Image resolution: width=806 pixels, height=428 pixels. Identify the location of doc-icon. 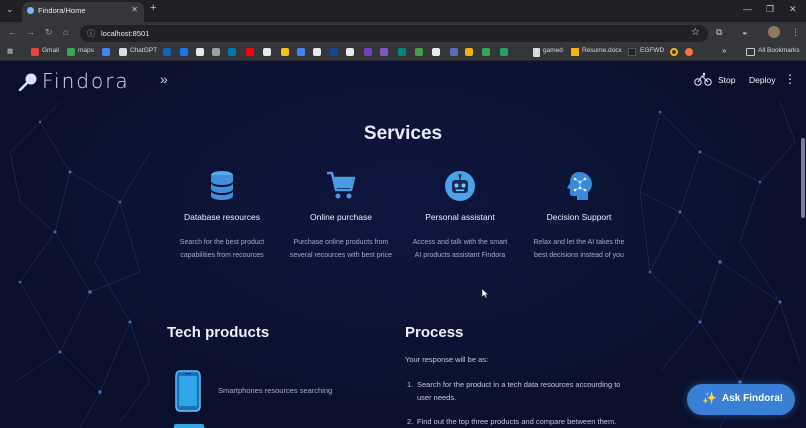
(536, 52).